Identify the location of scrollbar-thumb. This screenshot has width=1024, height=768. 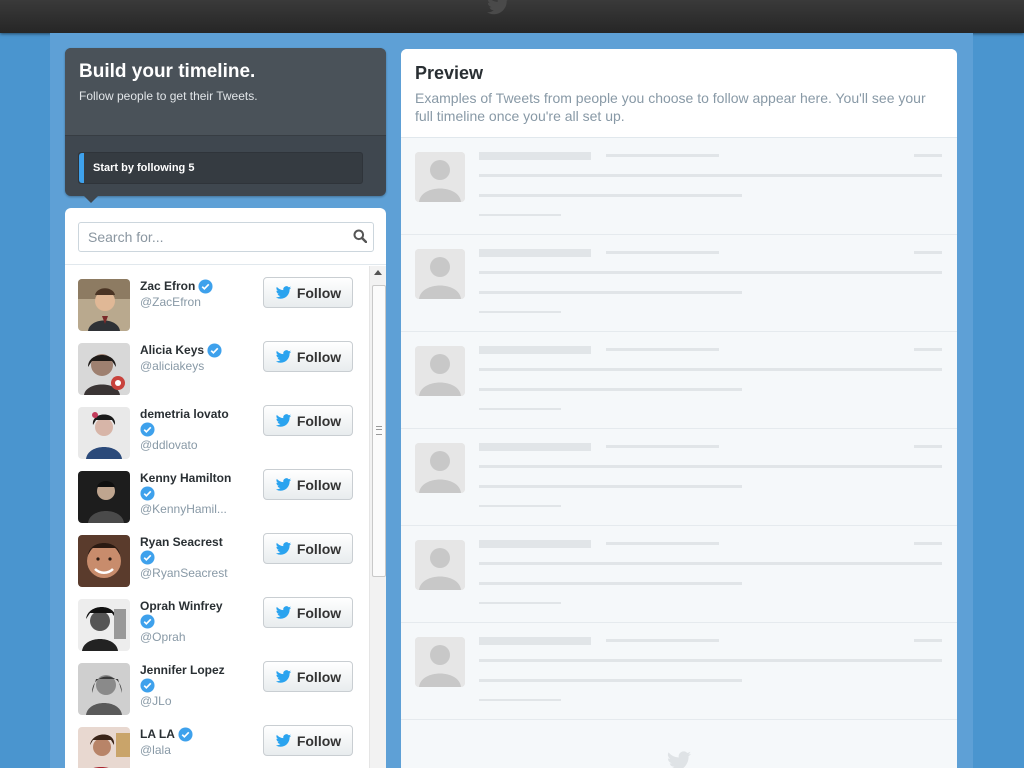
(379, 431).